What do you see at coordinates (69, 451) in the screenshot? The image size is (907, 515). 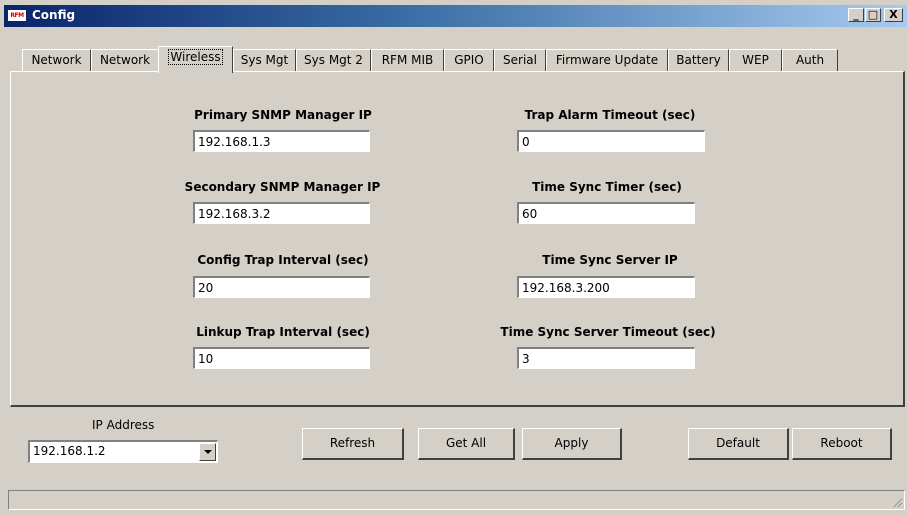 I see `ip-address-value: 192.168.1.2` at bounding box center [69, 451].